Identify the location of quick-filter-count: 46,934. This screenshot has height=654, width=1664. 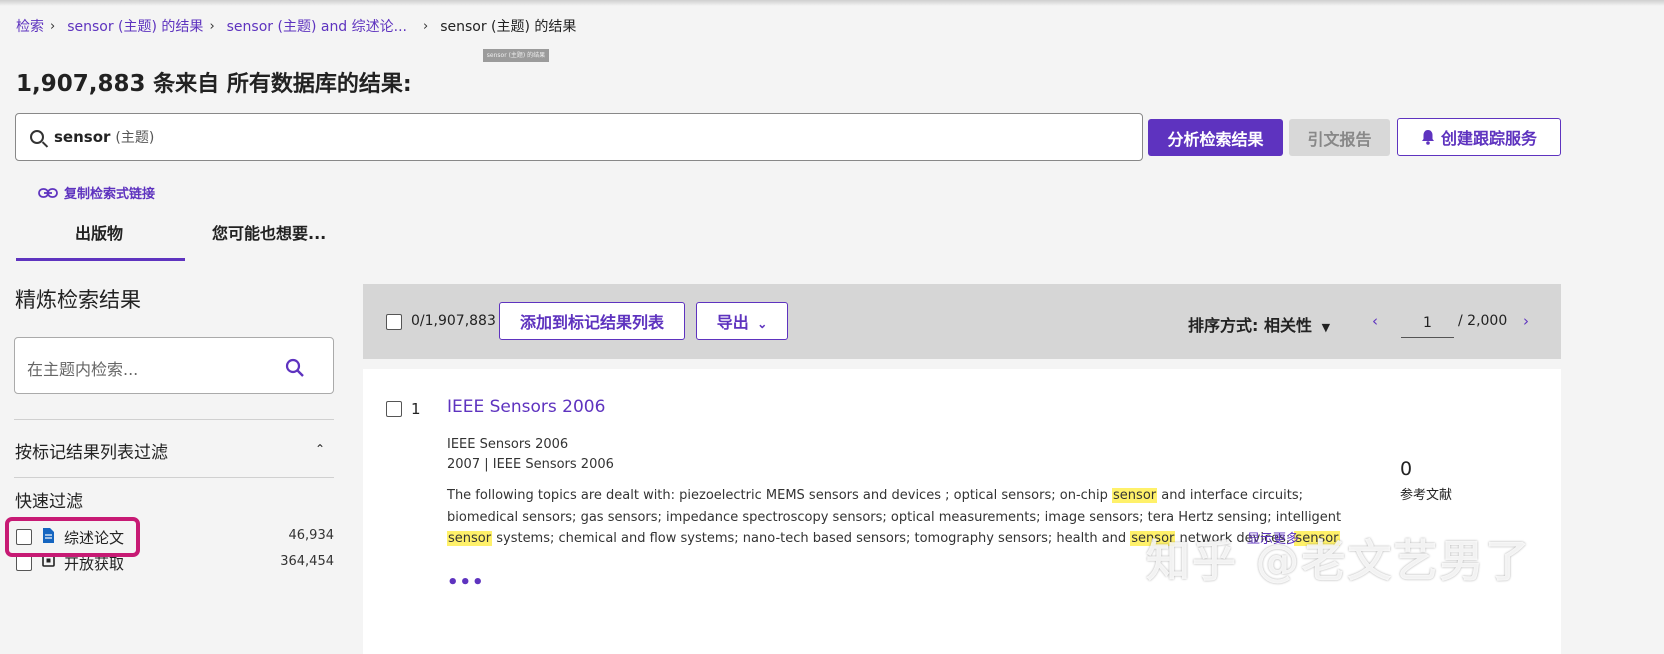
(311, 535).